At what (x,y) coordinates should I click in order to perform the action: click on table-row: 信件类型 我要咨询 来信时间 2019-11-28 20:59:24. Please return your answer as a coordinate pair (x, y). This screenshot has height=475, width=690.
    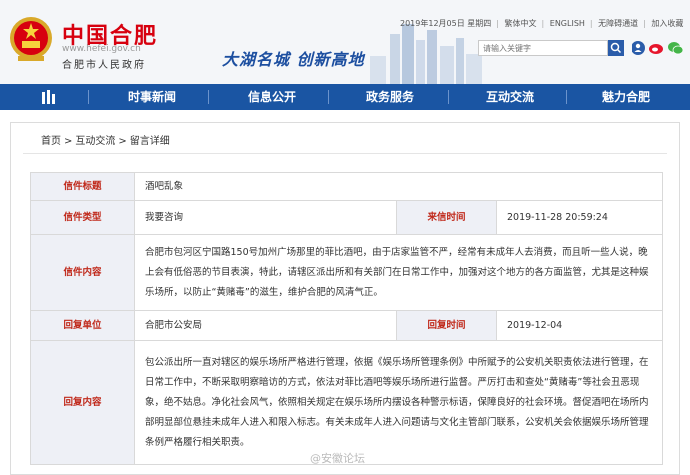
    Looking at the image, I should click on (346, 217).